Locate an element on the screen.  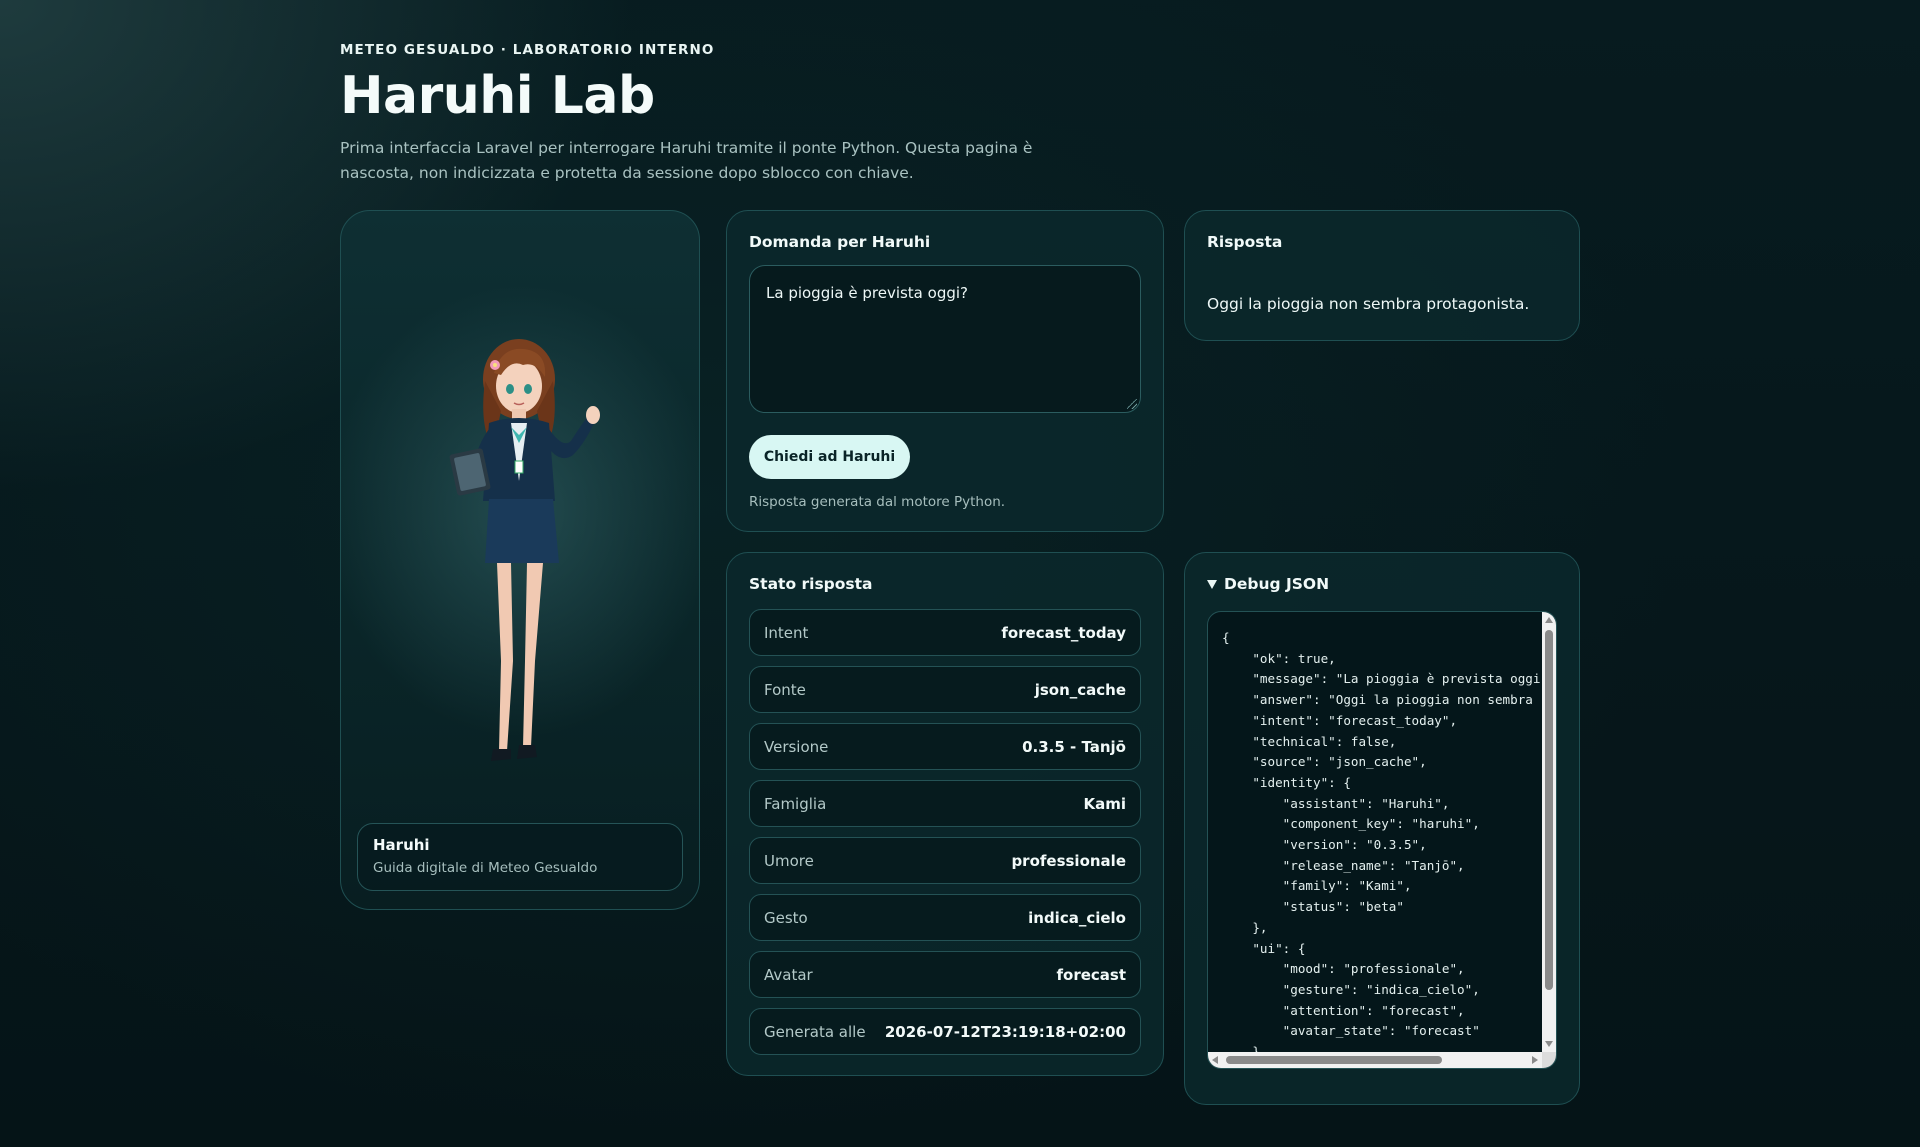
status-row-gesture: Gesto indica_cielo is located at coordinates (945, 917).